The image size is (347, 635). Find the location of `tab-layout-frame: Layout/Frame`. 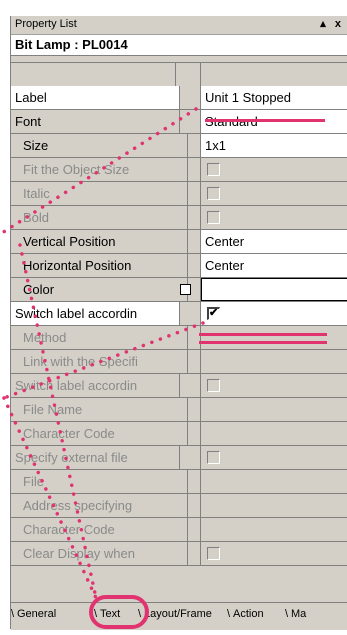

tab-layout-frame: Layout/Frame is located at coordinates (175, 614).